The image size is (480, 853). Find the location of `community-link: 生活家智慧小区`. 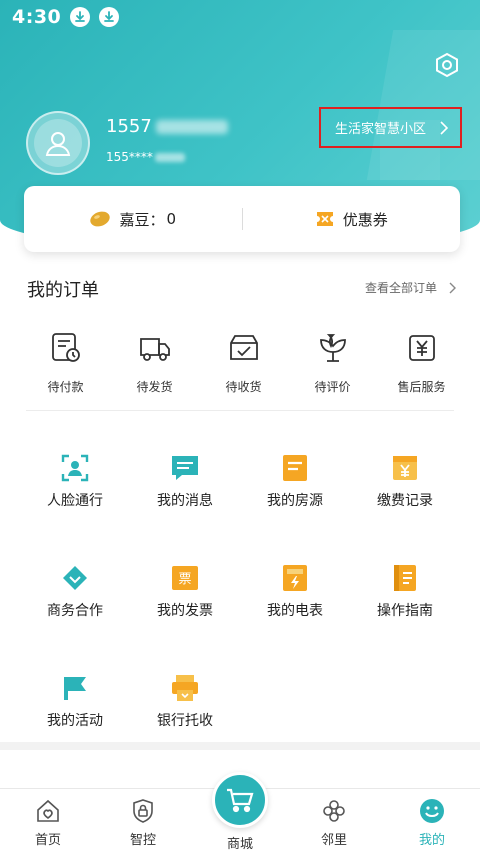

community-link: 生活家智慧小区 is located at coordinates (390, 127).